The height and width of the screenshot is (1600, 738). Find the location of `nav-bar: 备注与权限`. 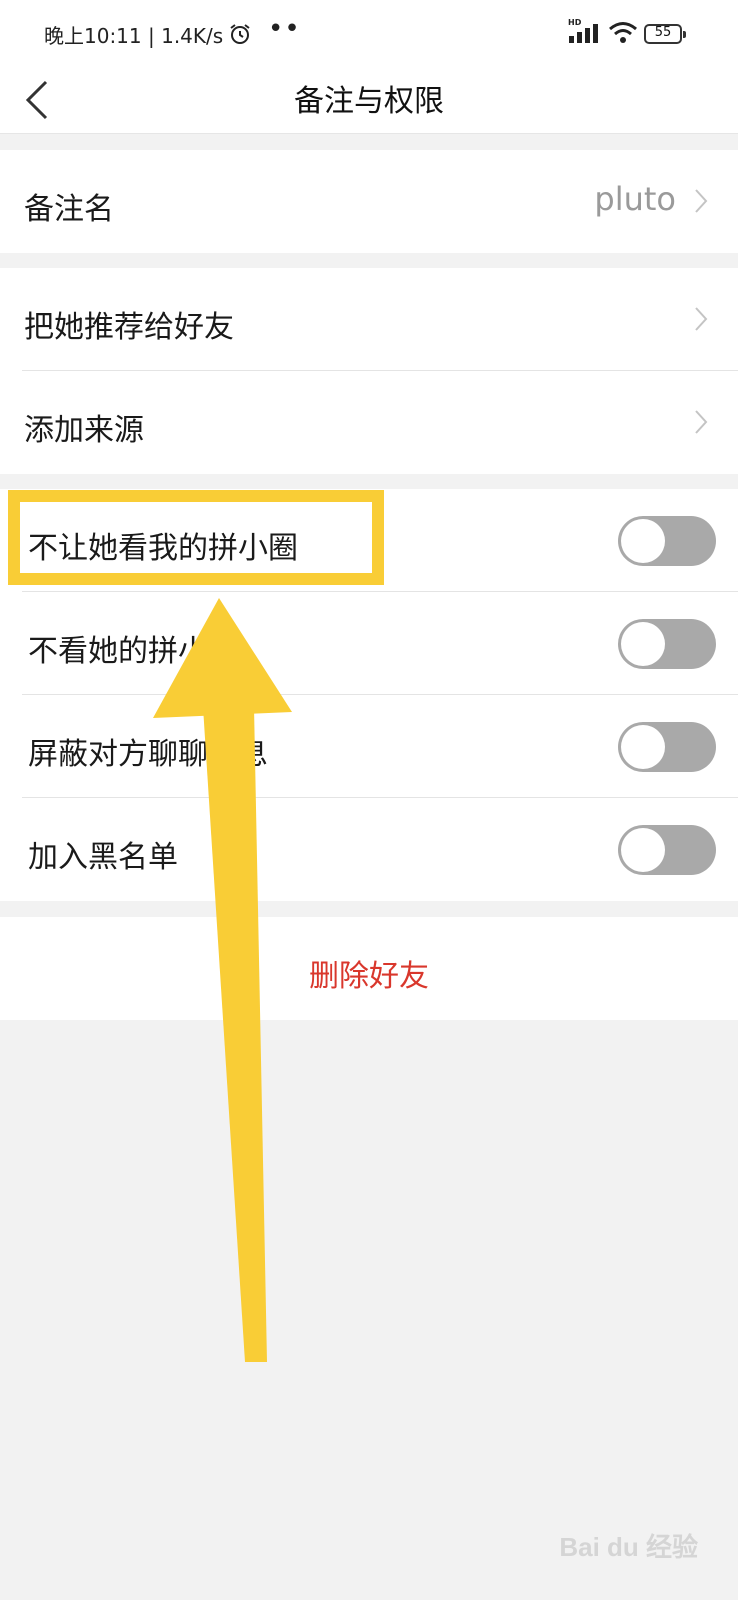

nav-bar: 备注与权限 is located at coordinates (369, 100).